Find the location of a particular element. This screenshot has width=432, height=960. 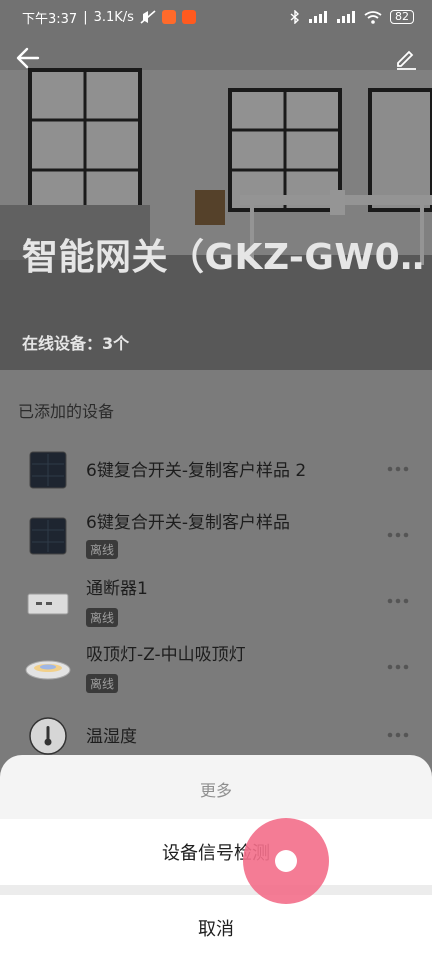

sheet-divider is located at coordinates (216, 890).